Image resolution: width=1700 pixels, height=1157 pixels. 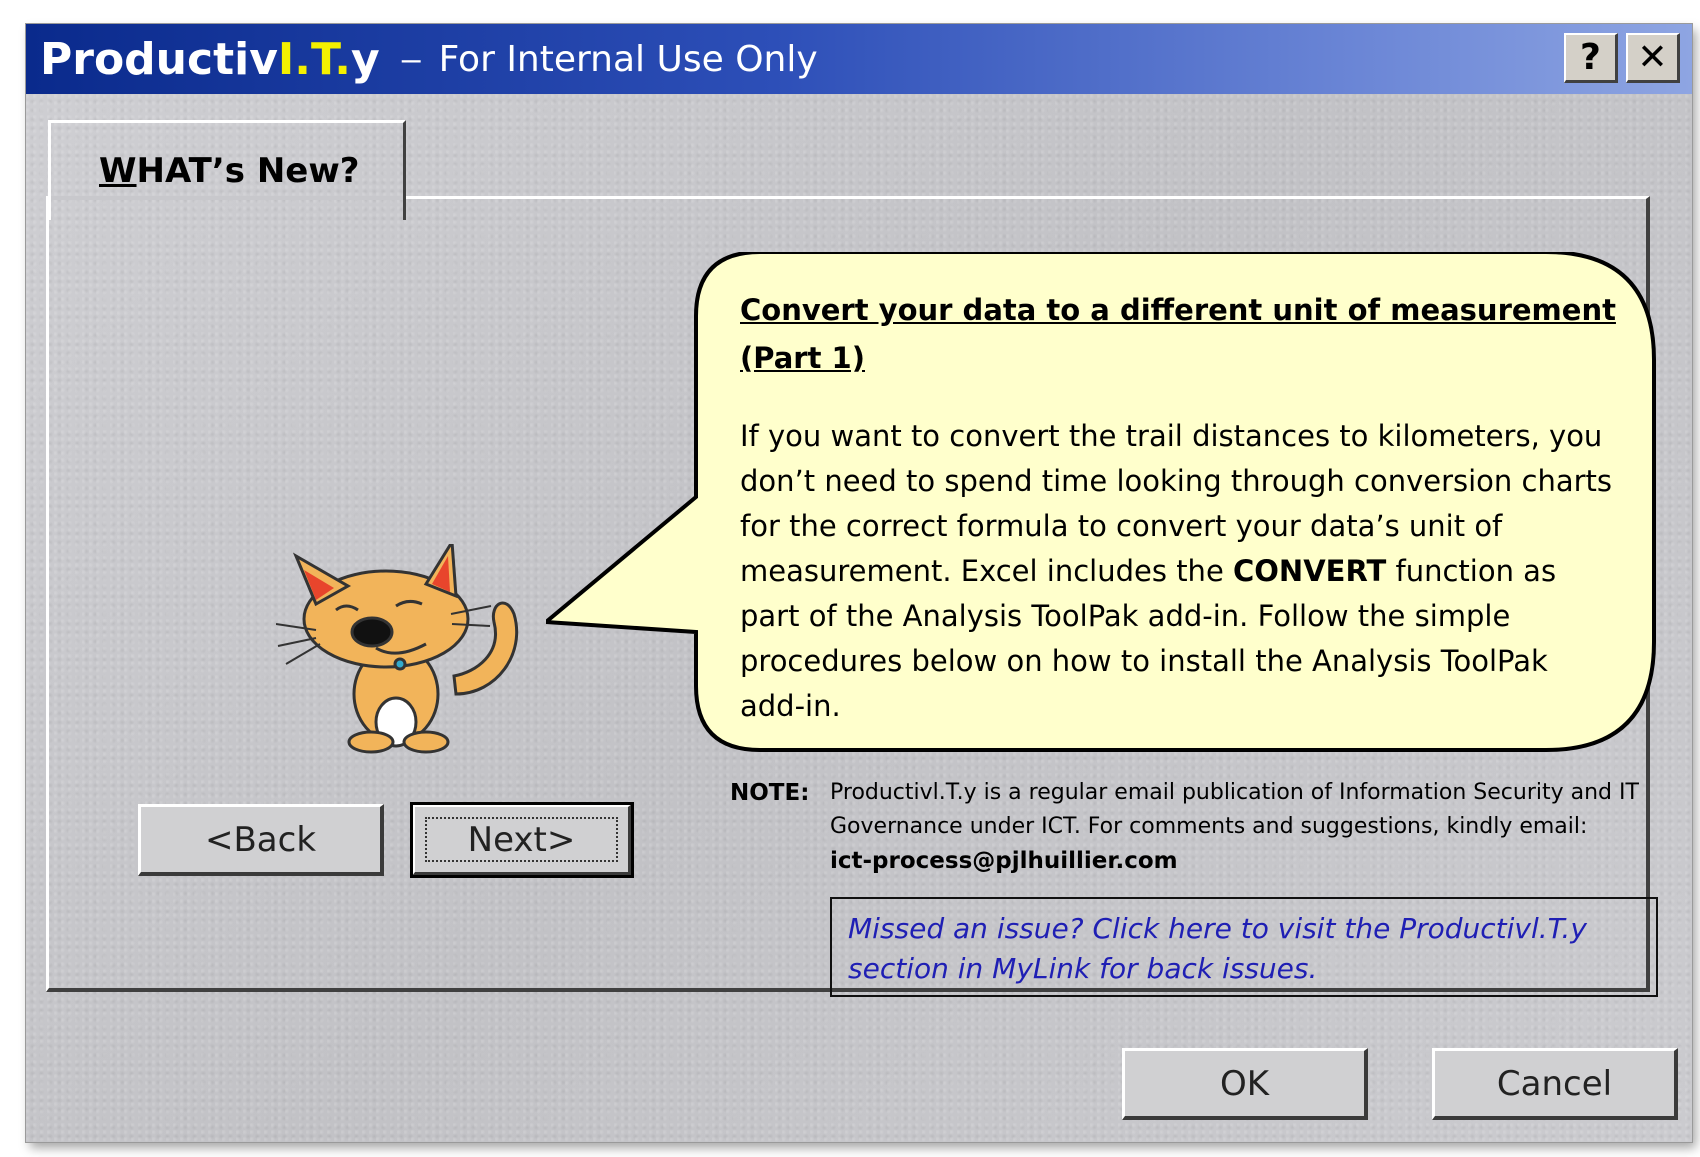 What do you see at coordinates (365, 59) in the screenshot?
I see `brand-suffix: y` at bounding box center [365, 59].